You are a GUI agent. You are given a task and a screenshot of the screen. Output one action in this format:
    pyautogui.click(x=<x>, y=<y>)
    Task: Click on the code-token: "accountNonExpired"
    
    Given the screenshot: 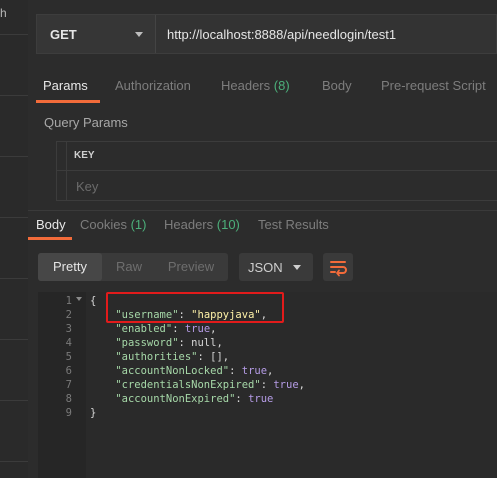 What is the action you would take?
    pyautogui.click(x=175, y=399)
    